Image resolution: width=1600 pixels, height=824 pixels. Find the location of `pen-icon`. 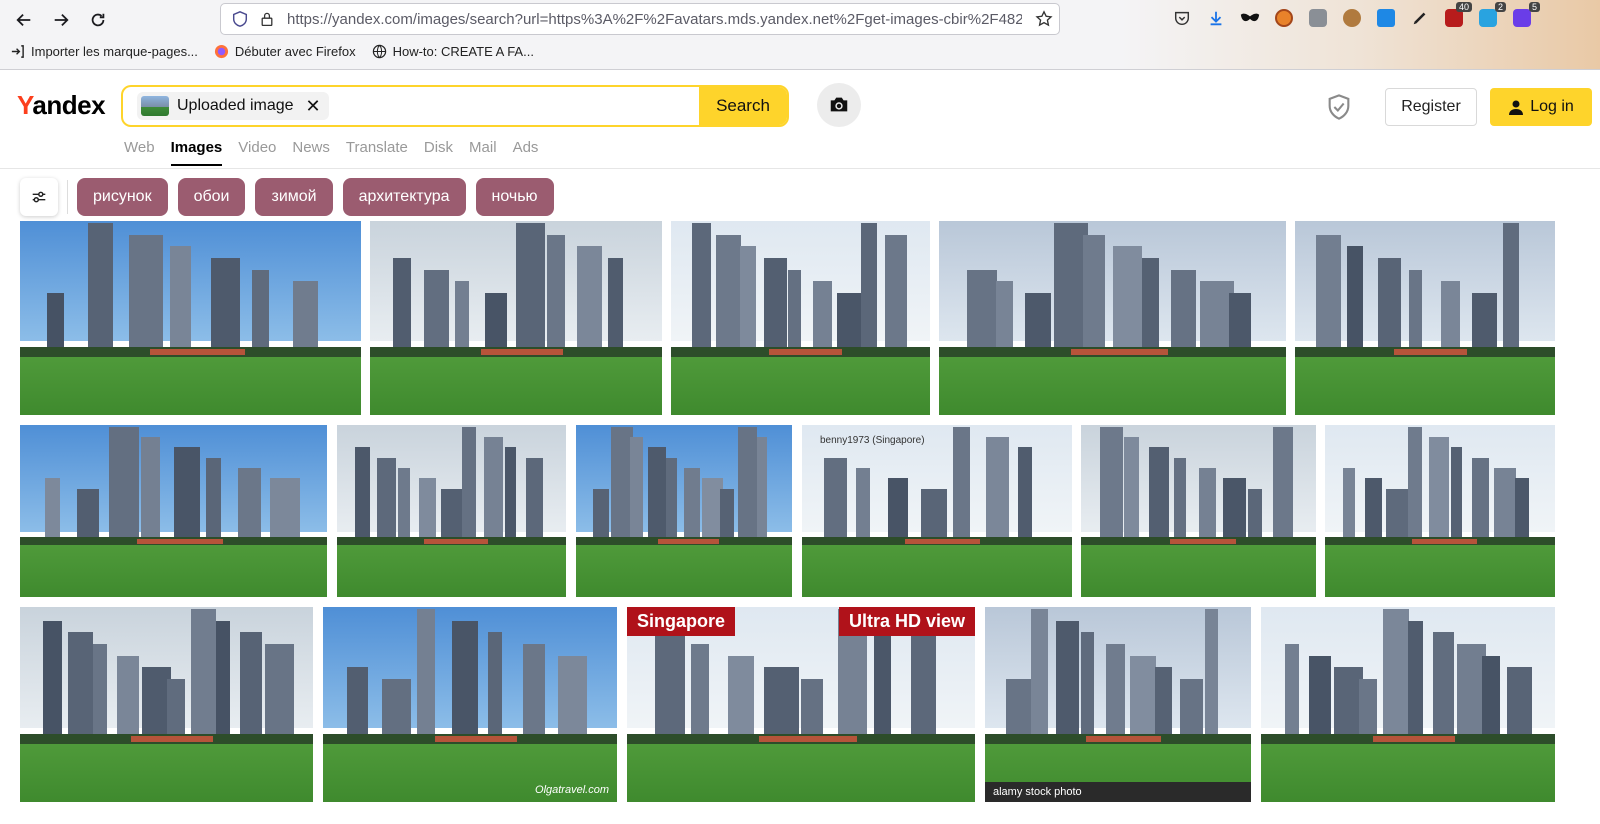

pen-icon is located at coordinates (1420, 18).